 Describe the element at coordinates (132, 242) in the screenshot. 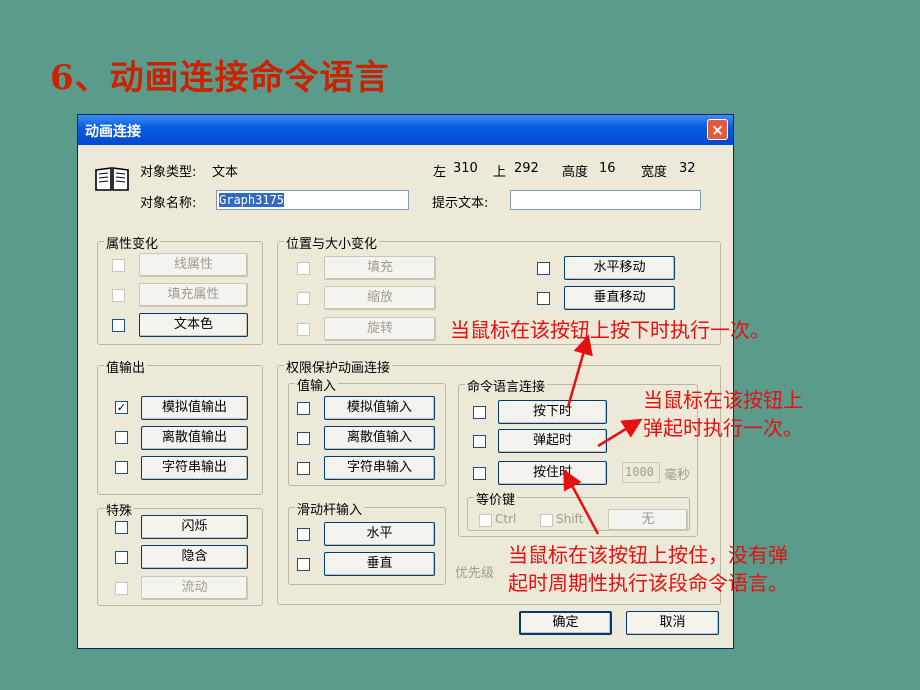

I see `attr-change-caption: 属性变化` at that location.